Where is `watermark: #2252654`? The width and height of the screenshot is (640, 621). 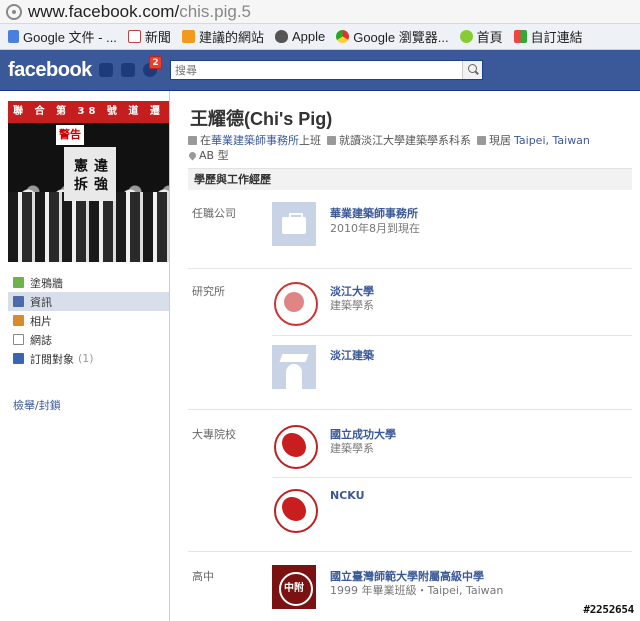
watermark: #2252654 is located at coordinates (608, 609).